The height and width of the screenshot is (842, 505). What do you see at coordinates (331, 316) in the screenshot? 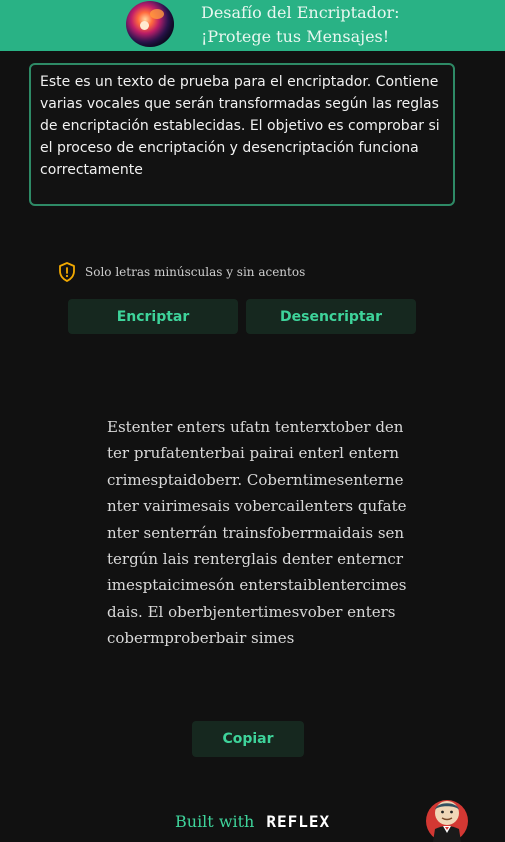
I see `decrypt-button: Desencriptar` at bounding box center [331, 316].